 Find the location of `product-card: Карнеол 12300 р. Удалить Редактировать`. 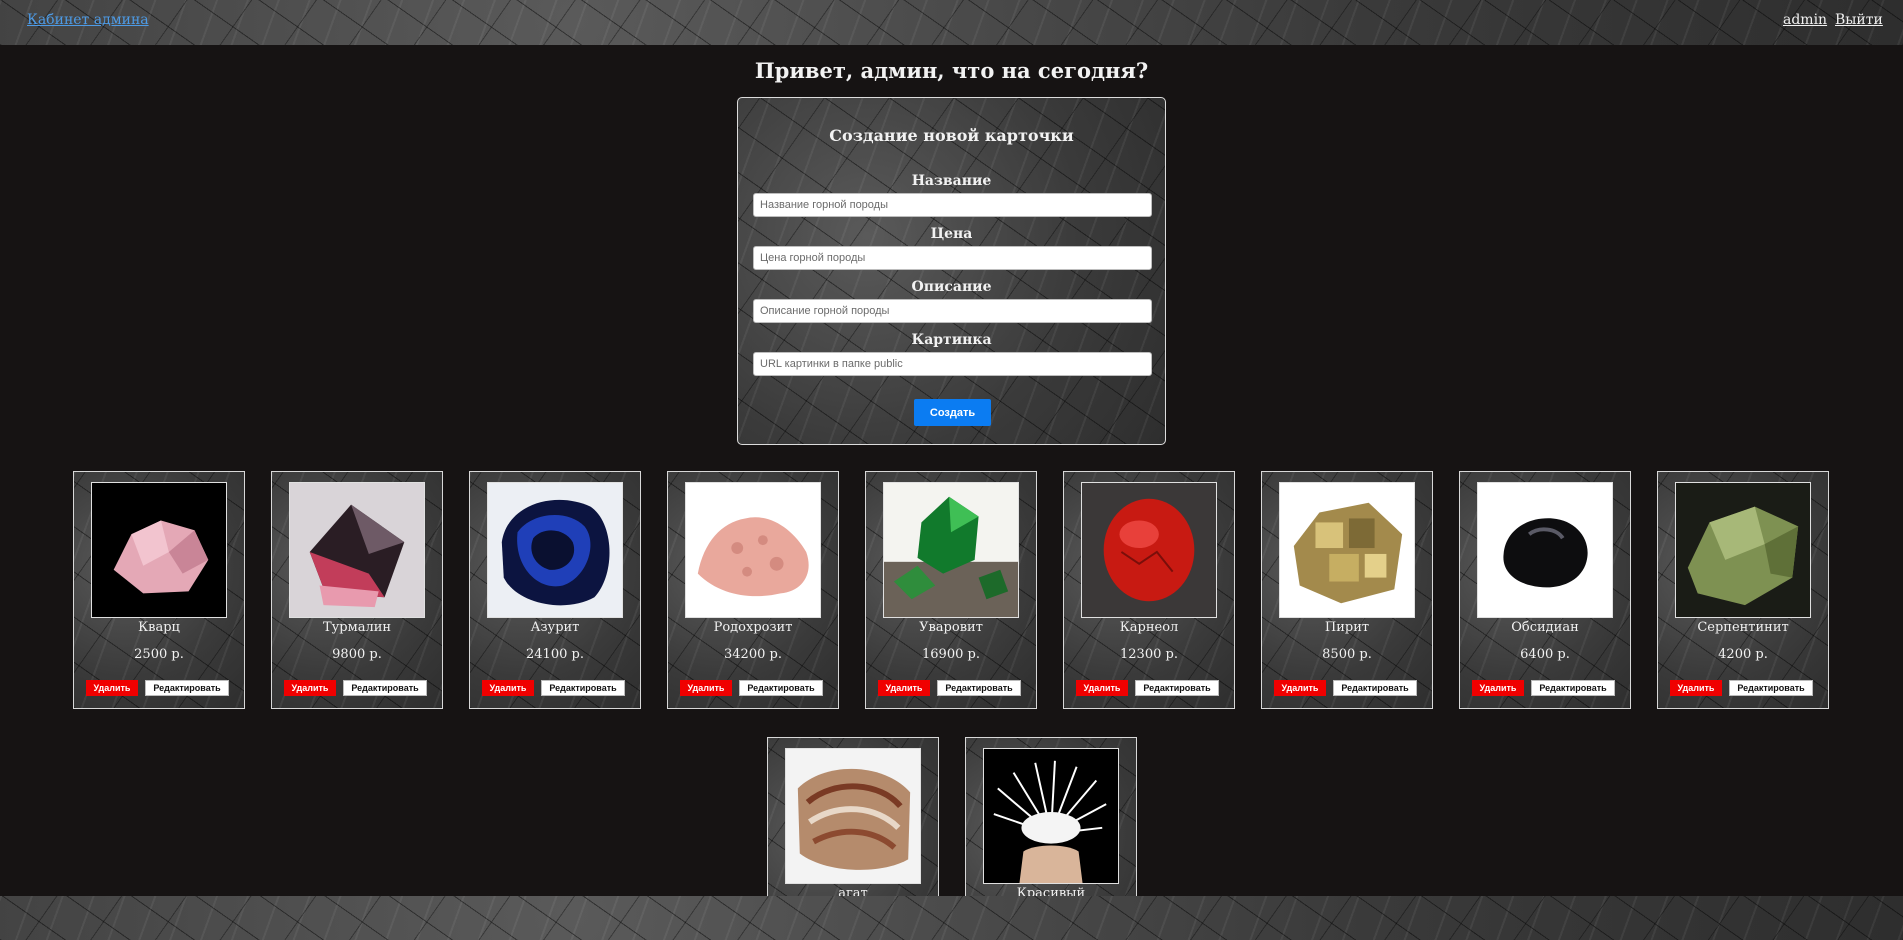

product-card: Карнеол 12300 р. Удалить Редактировать is located at coordinates (1149, 590).